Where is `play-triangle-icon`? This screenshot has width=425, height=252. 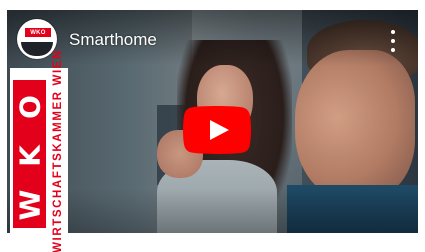
play-triangle-icon is located at coordinates (217, 130).